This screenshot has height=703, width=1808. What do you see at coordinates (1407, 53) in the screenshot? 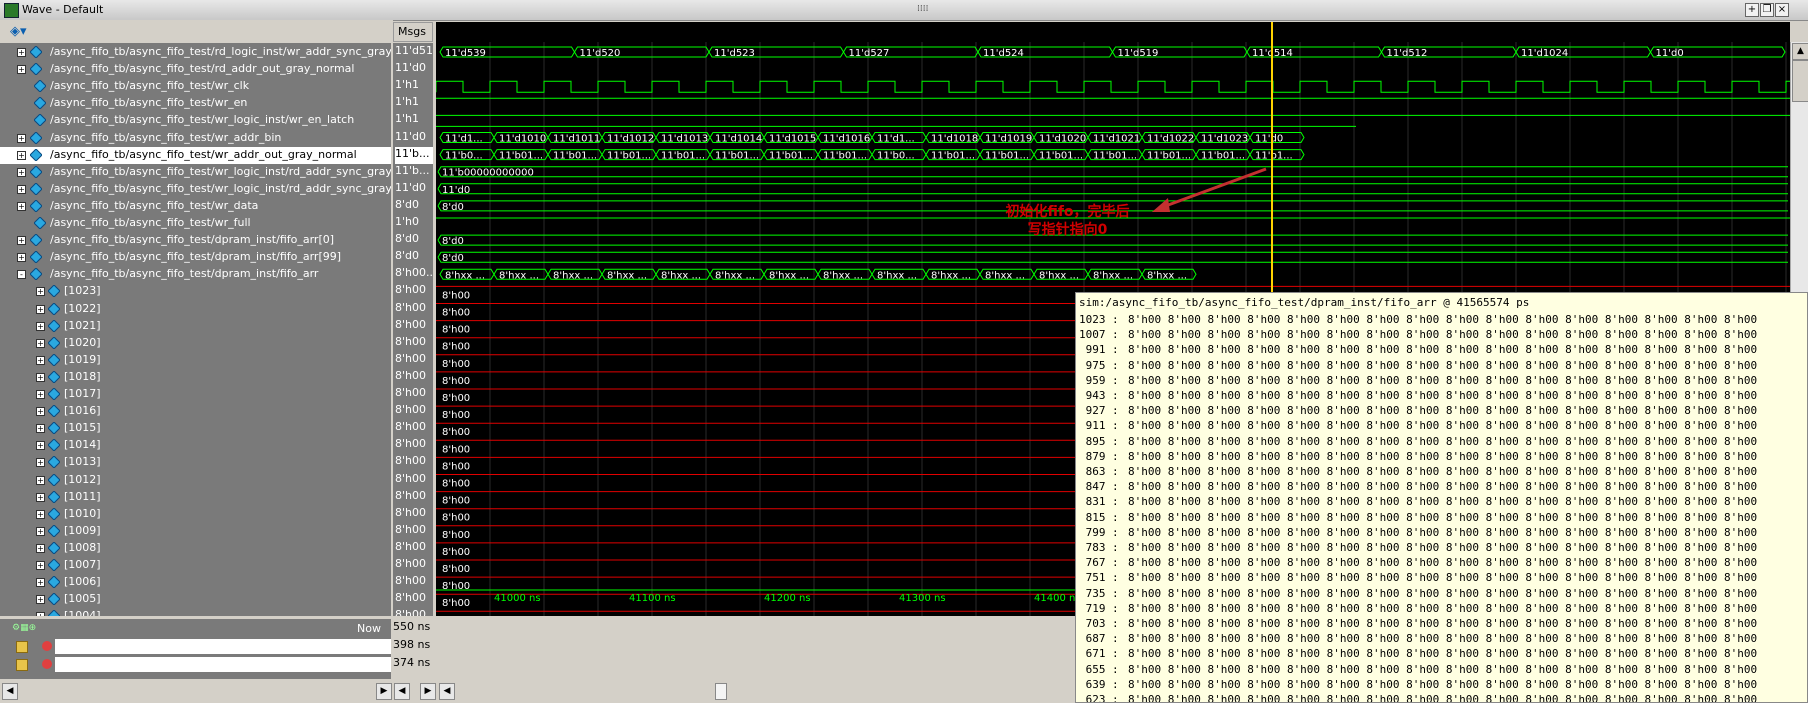
I see `bus-value-label: 11'd512` at bounding box center [1407, 53].